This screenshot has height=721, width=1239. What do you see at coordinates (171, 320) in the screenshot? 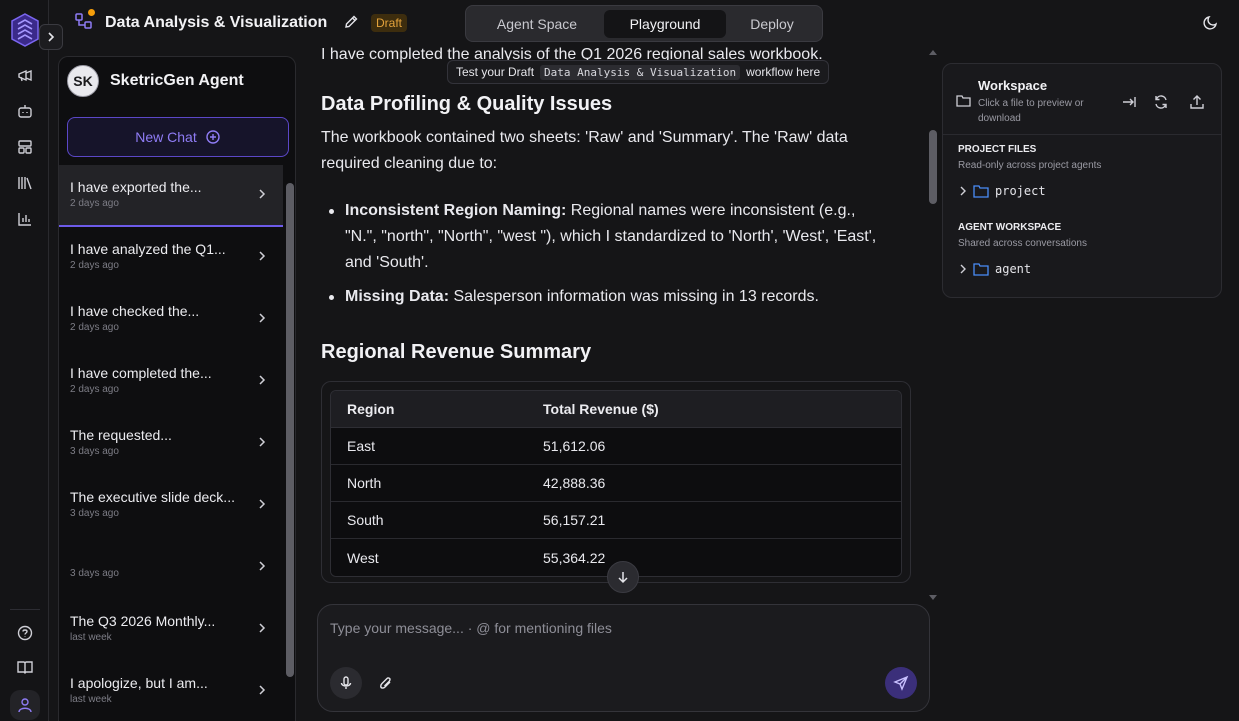
I see `chat-history-item: I have checked the... 2 days ago` at bounding box center [171, 320].